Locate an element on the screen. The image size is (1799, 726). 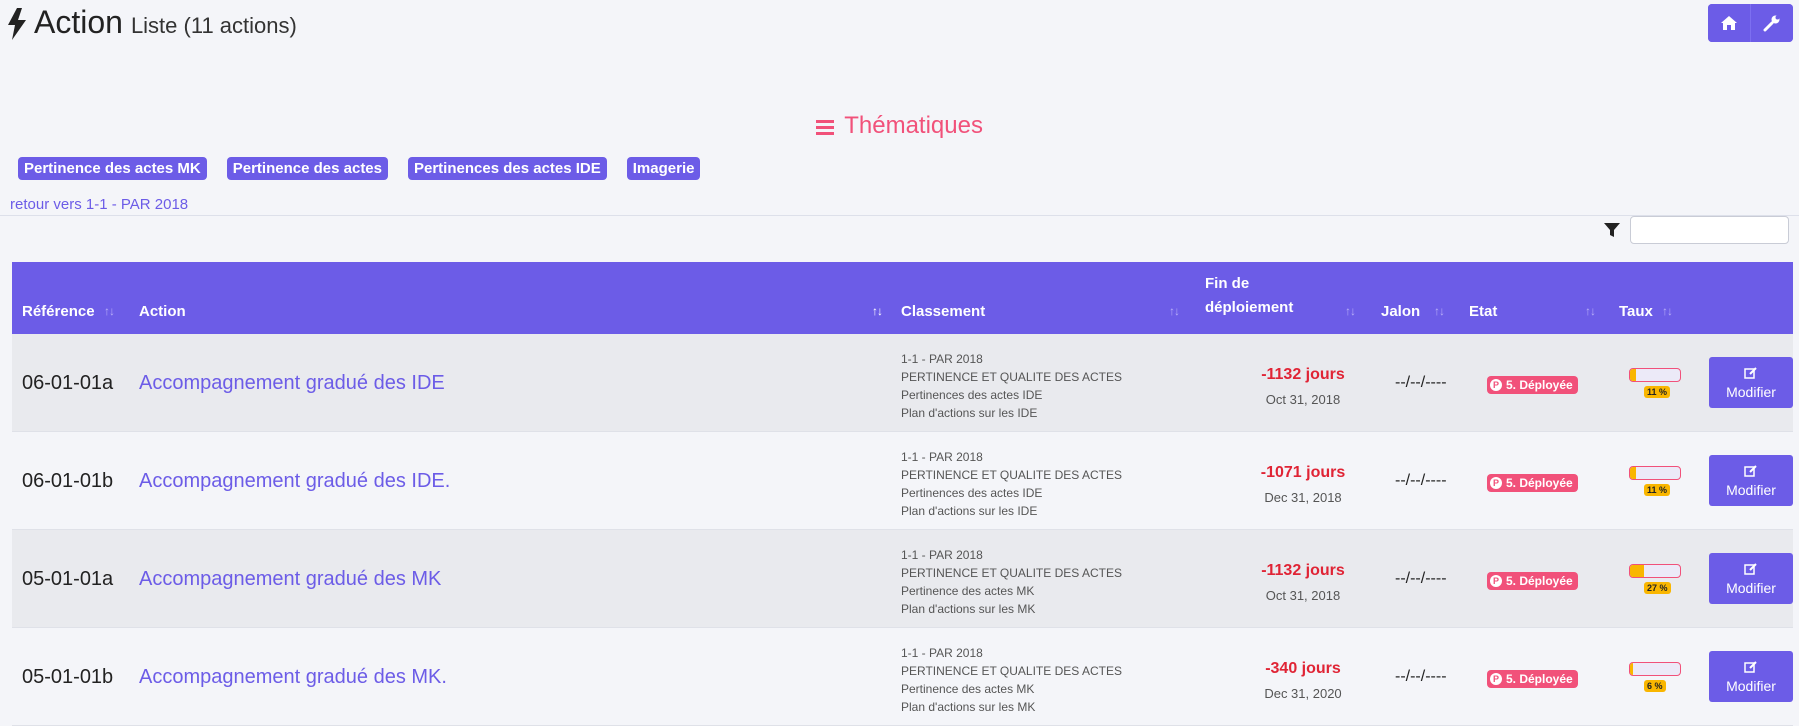
page-header: Action Liste (11 actions) is located at coordinates (152, 24).